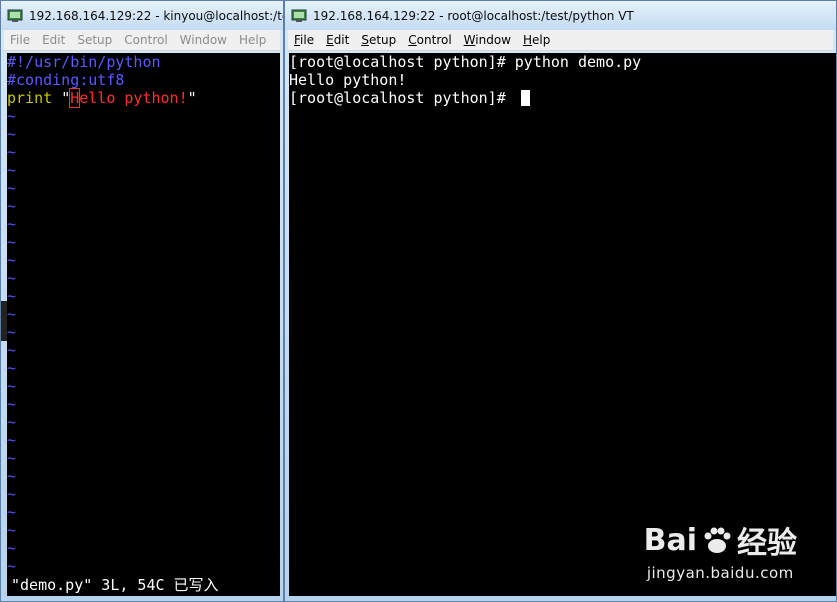 This screenshot has height=602, width=837. What do you see at coordinates (192, 98) in the screenshot?
I see `quote-close: "` at bounding box center [192, 98].